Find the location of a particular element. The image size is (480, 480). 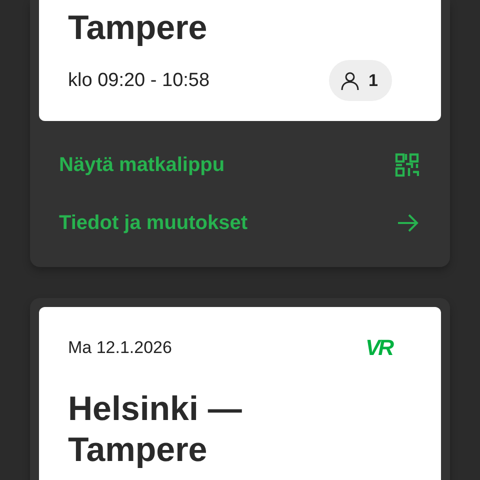

trip-title: Tampere is located at coordinates (138, 28).